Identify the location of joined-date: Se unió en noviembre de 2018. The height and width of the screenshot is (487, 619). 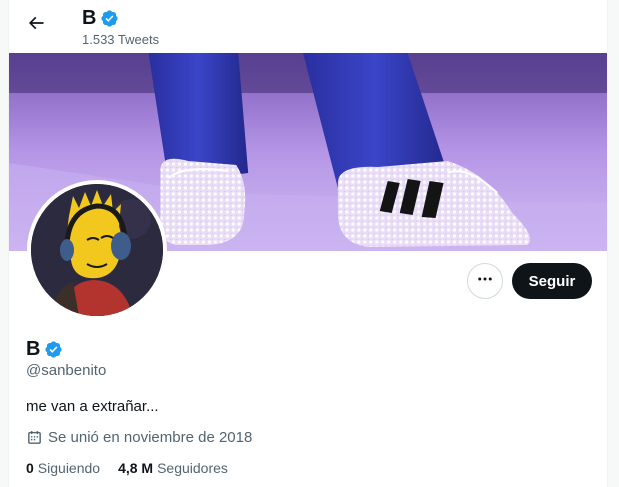
(139, 437).